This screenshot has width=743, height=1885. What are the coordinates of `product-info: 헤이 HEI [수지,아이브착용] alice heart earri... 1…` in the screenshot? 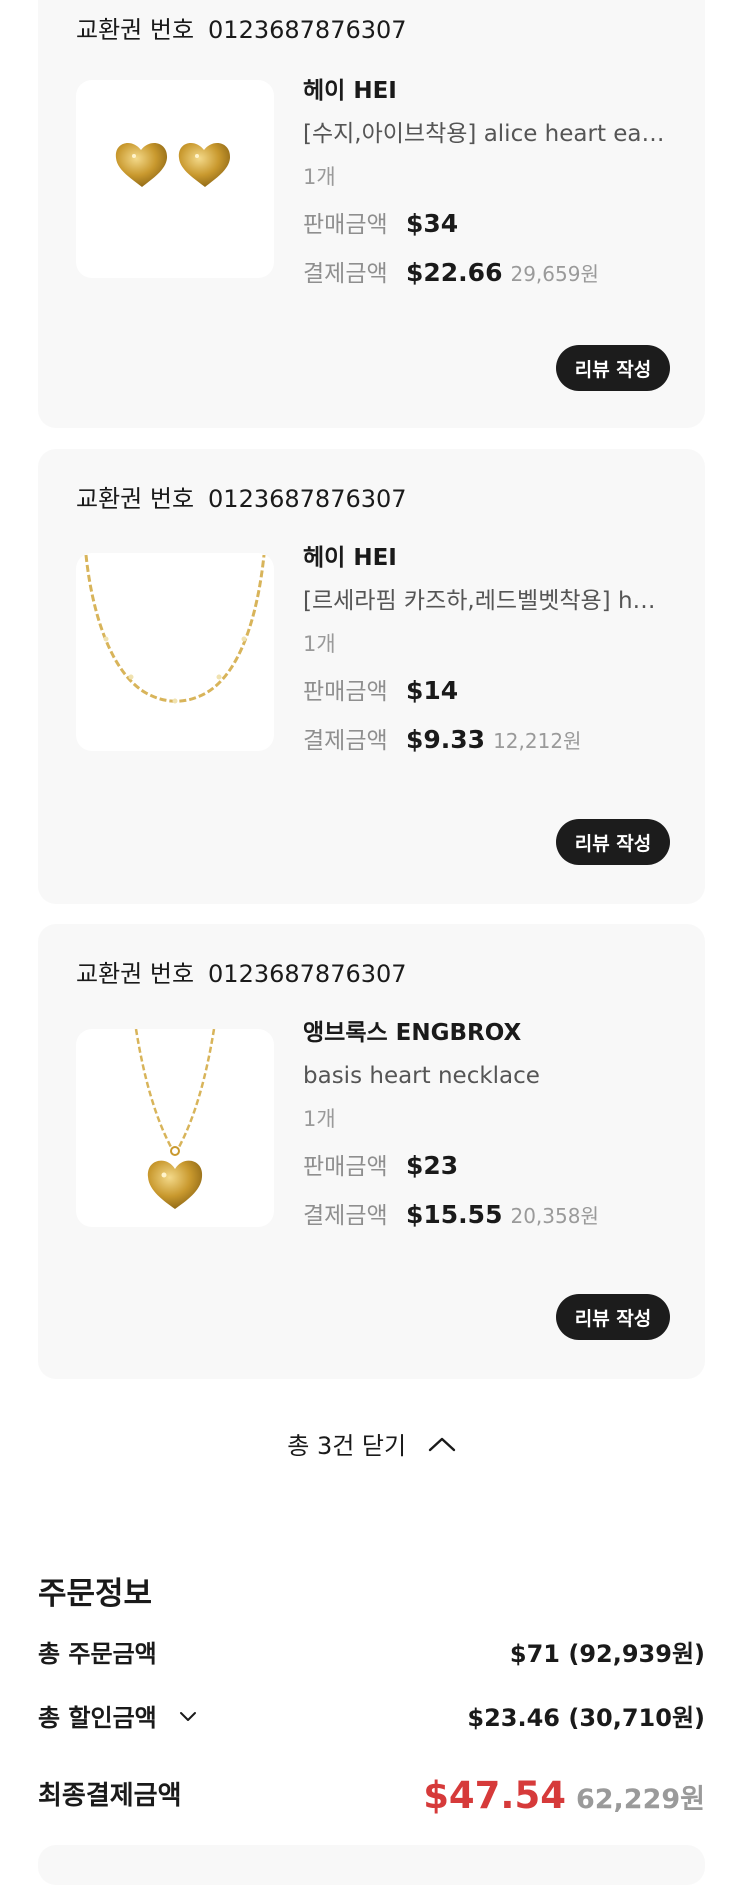 It's located at (493, 182).